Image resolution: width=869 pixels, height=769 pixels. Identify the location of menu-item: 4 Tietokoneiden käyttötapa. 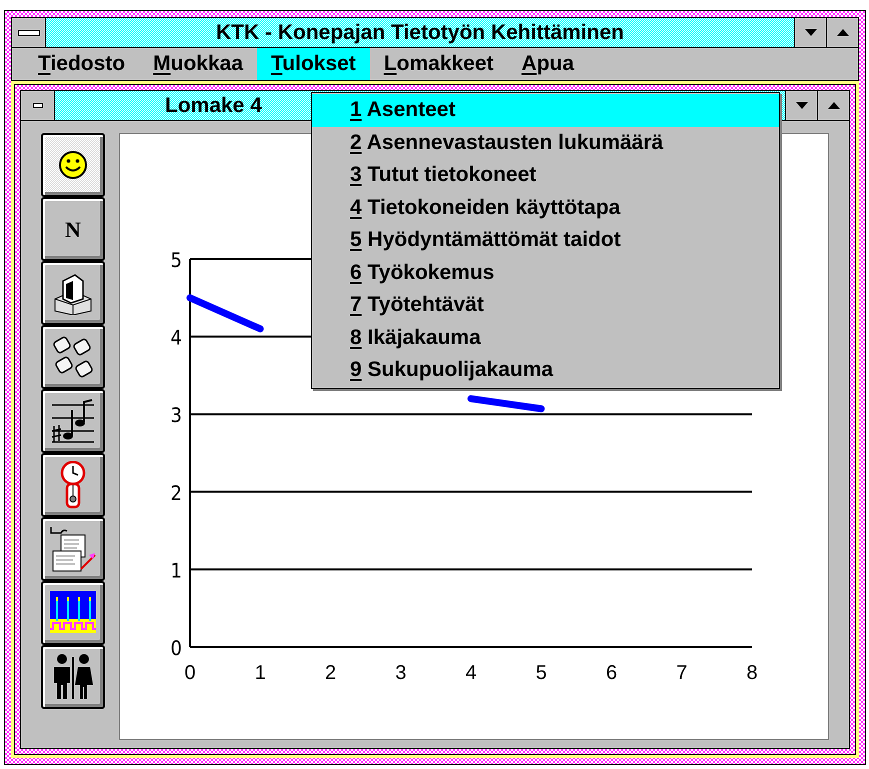
(545, 208).